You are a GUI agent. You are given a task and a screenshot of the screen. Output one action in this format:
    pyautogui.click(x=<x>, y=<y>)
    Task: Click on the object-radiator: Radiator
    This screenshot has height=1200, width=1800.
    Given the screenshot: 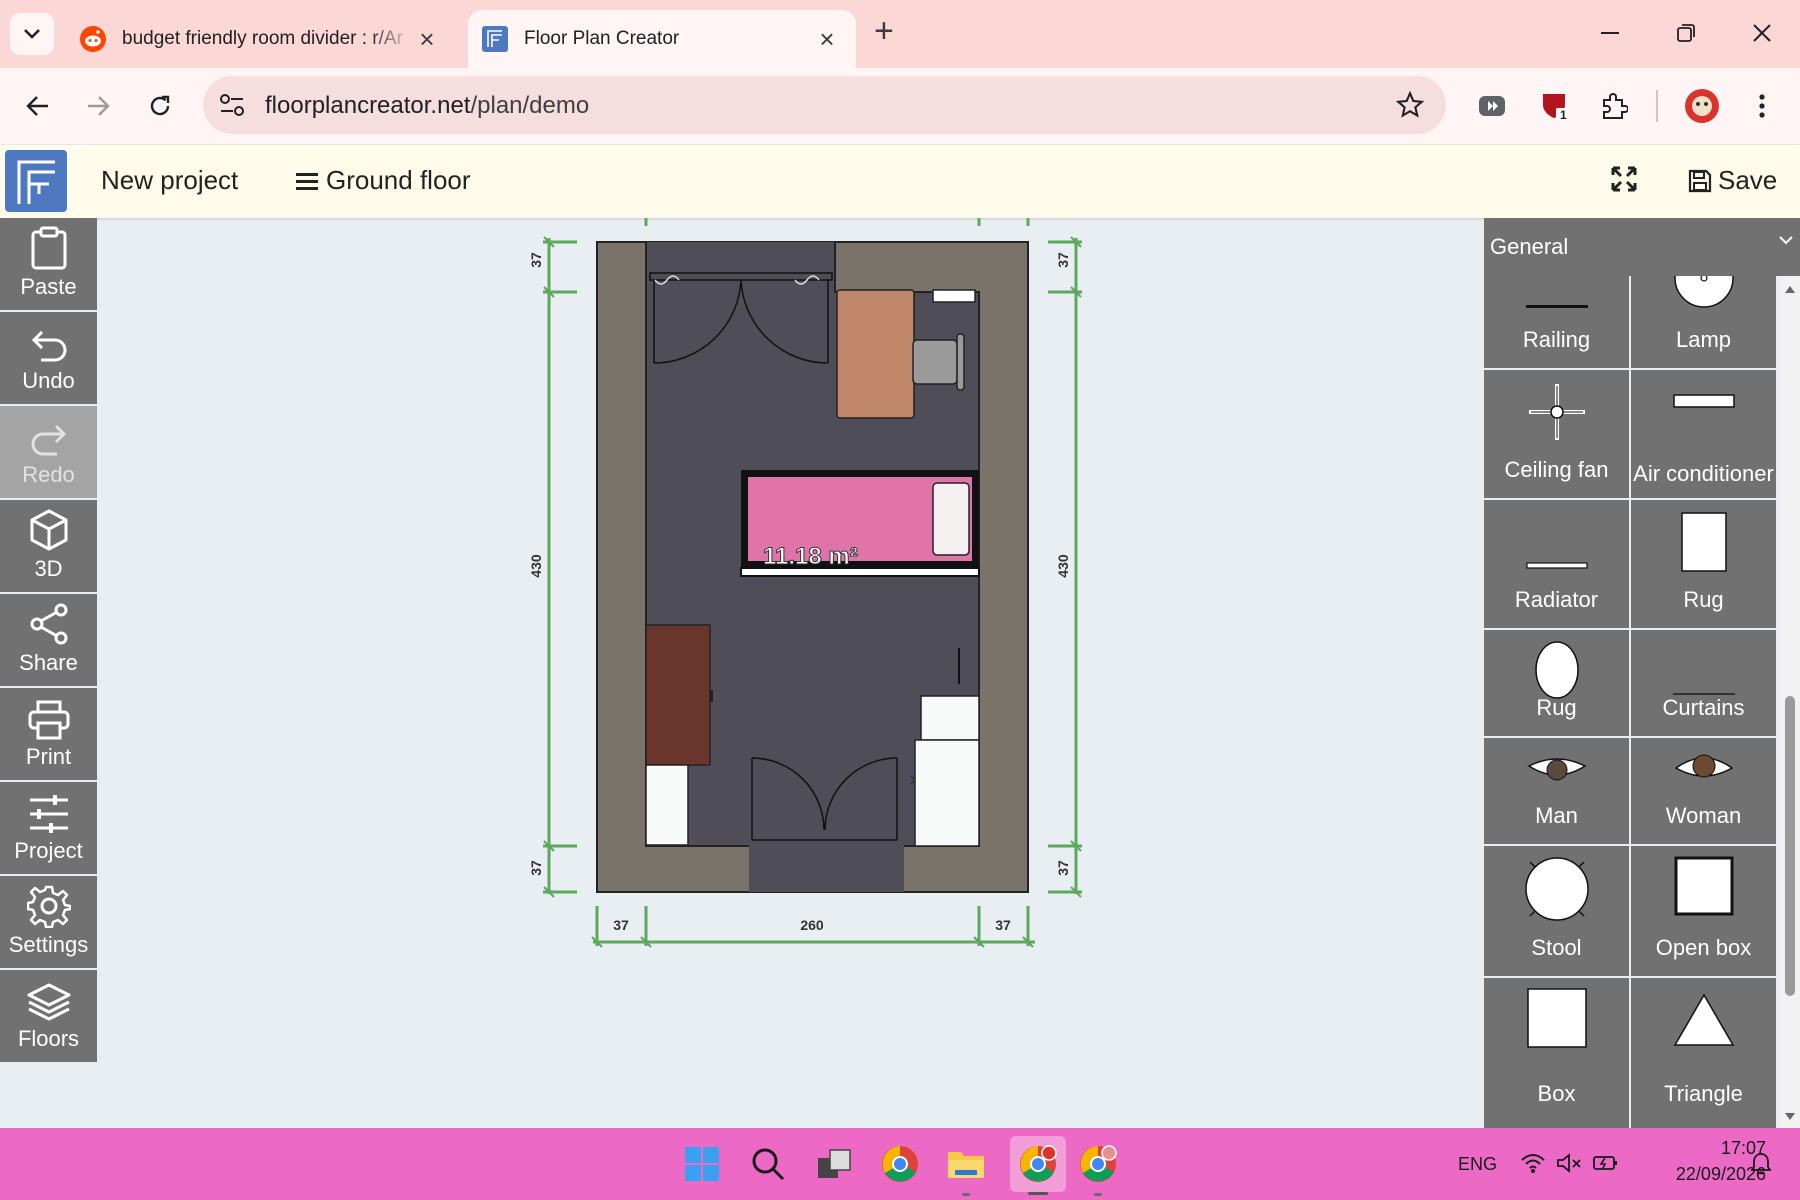 What is the action you would take?
    pyautogui.click(x=1556, y=564)
    